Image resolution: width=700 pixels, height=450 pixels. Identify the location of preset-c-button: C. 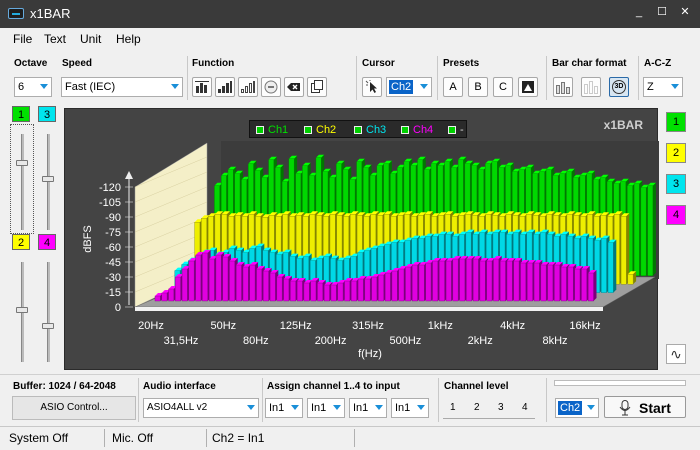
(503, 87).